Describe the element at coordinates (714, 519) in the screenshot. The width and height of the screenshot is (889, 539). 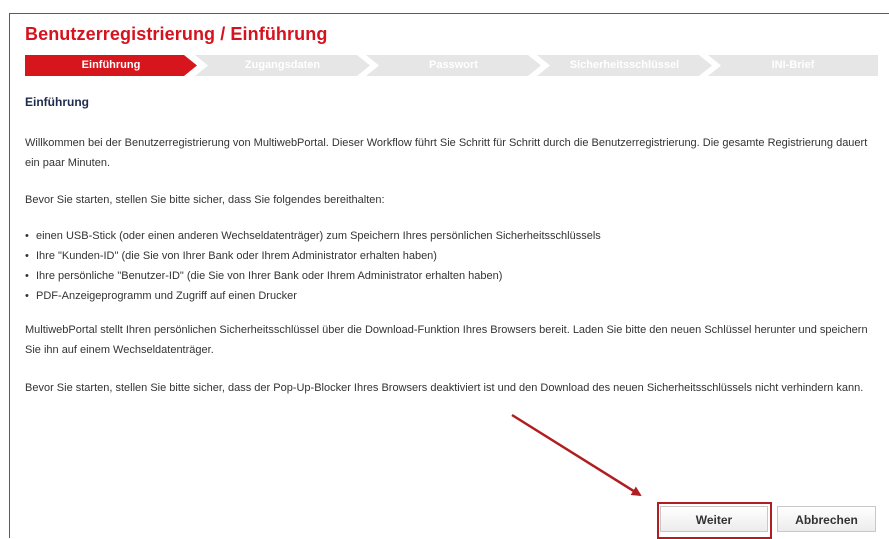
I see `weiter-button: Weiter` at that location.